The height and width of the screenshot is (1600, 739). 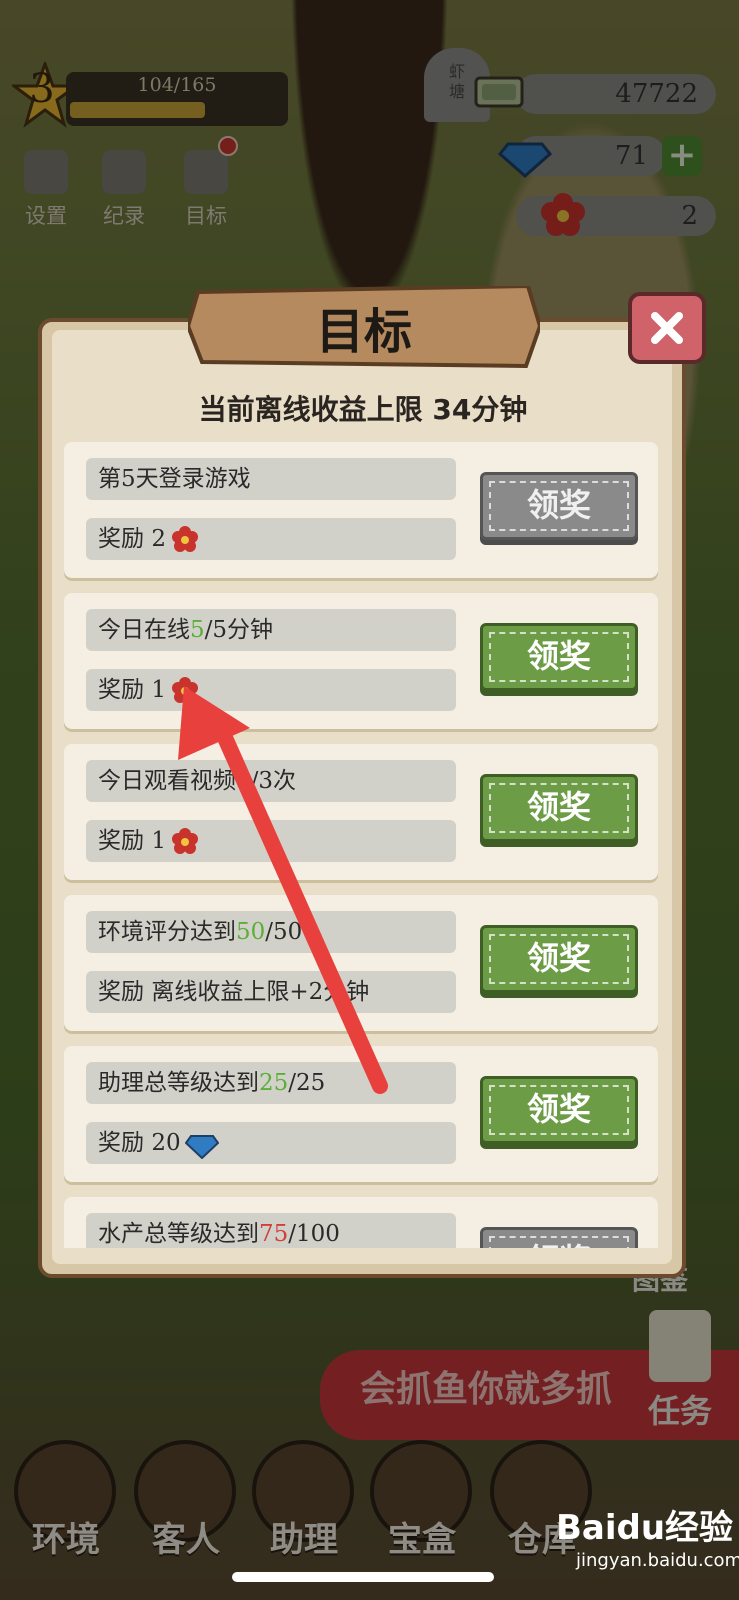 I want to click on task-reward: 奖励 离线收益上限+2分钟, so click(x=271, y=992).